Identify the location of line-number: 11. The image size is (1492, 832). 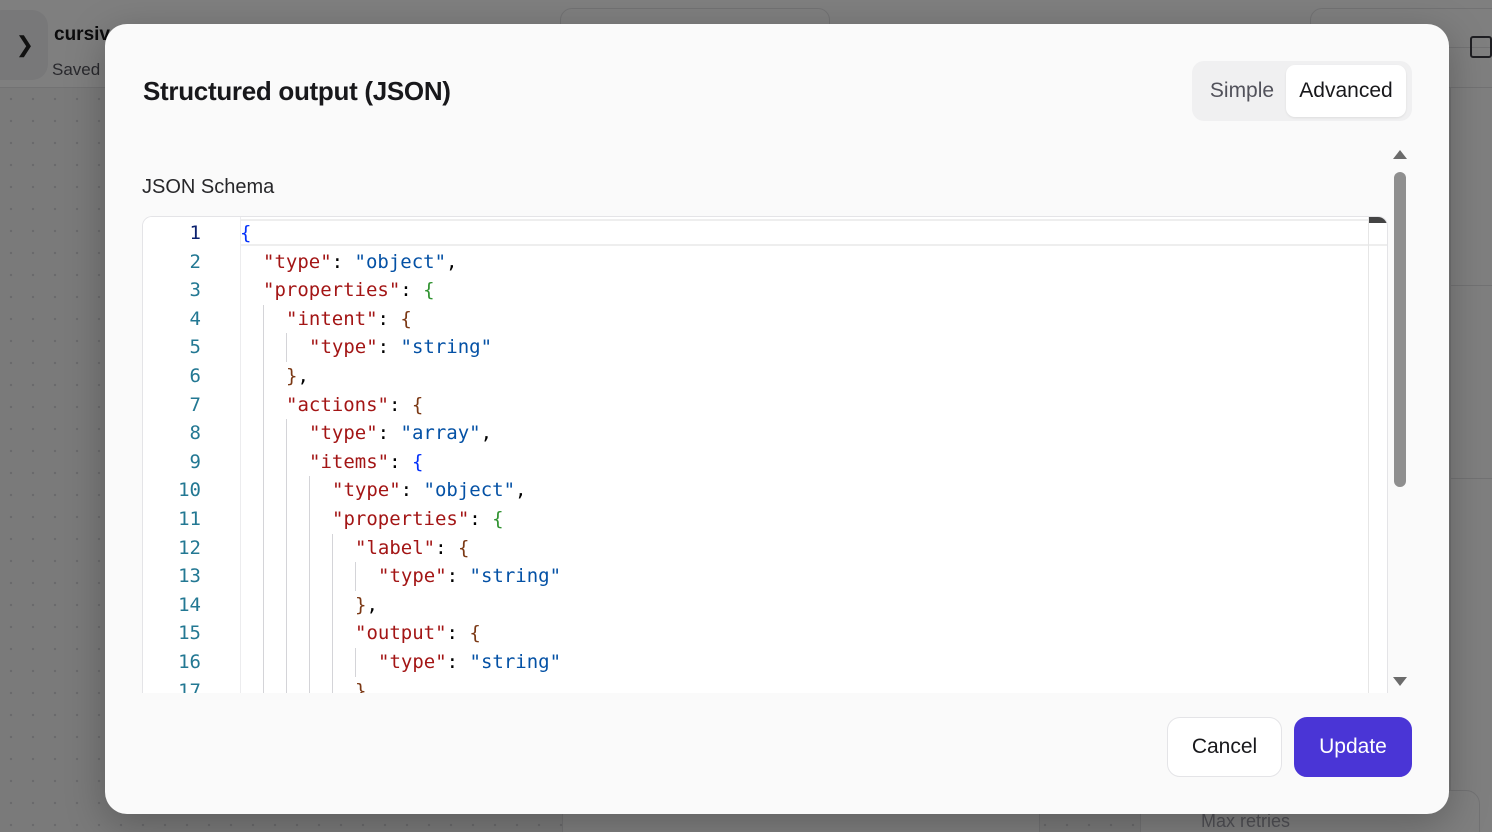
(189, 519).